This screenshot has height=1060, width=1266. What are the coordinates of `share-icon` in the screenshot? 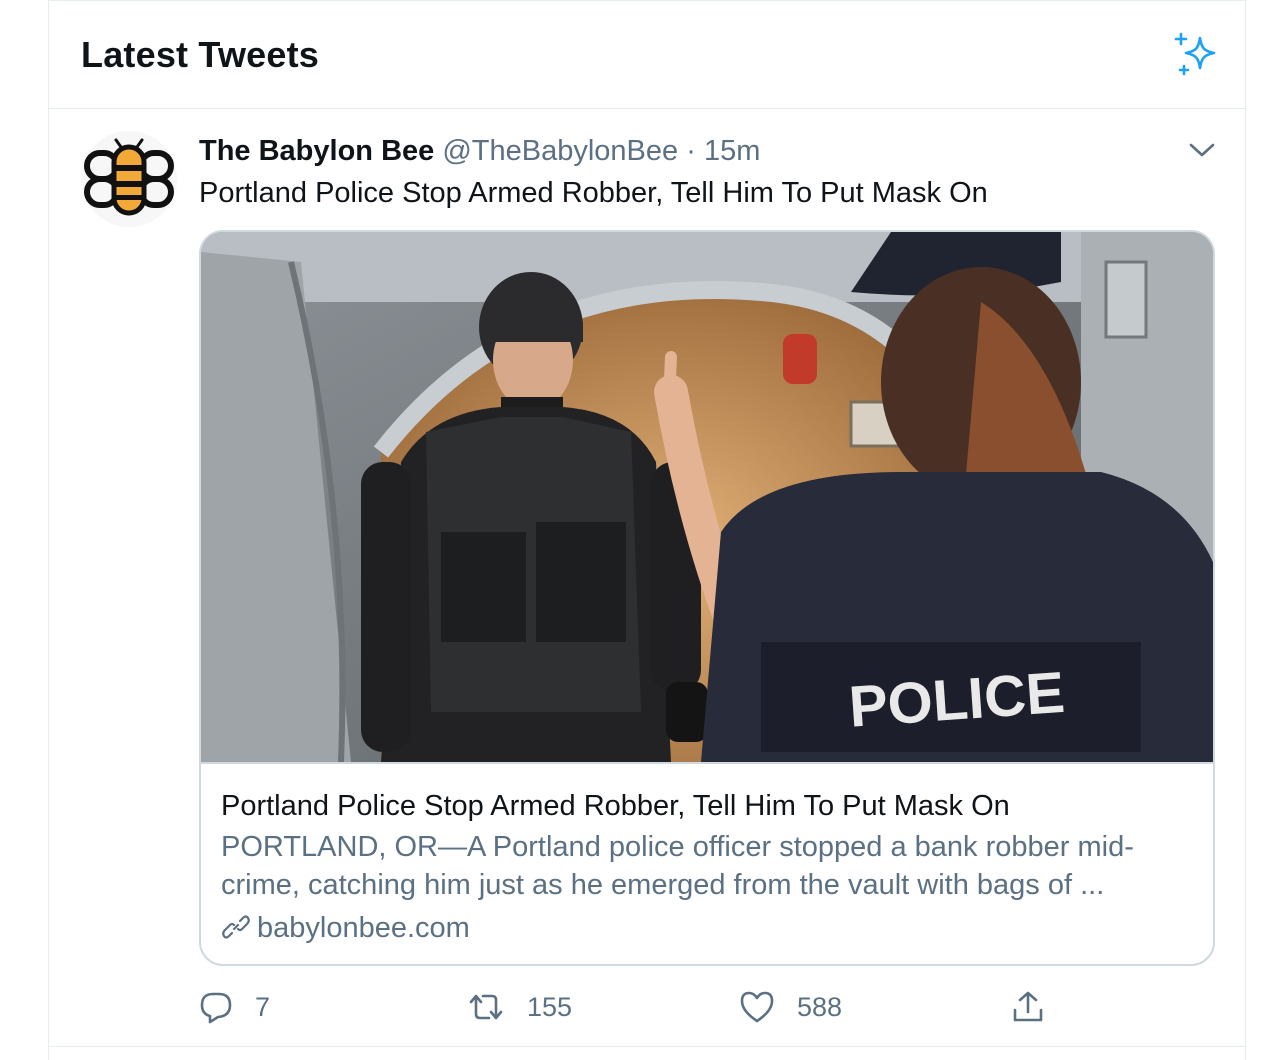 It's located at (1028, 1006).